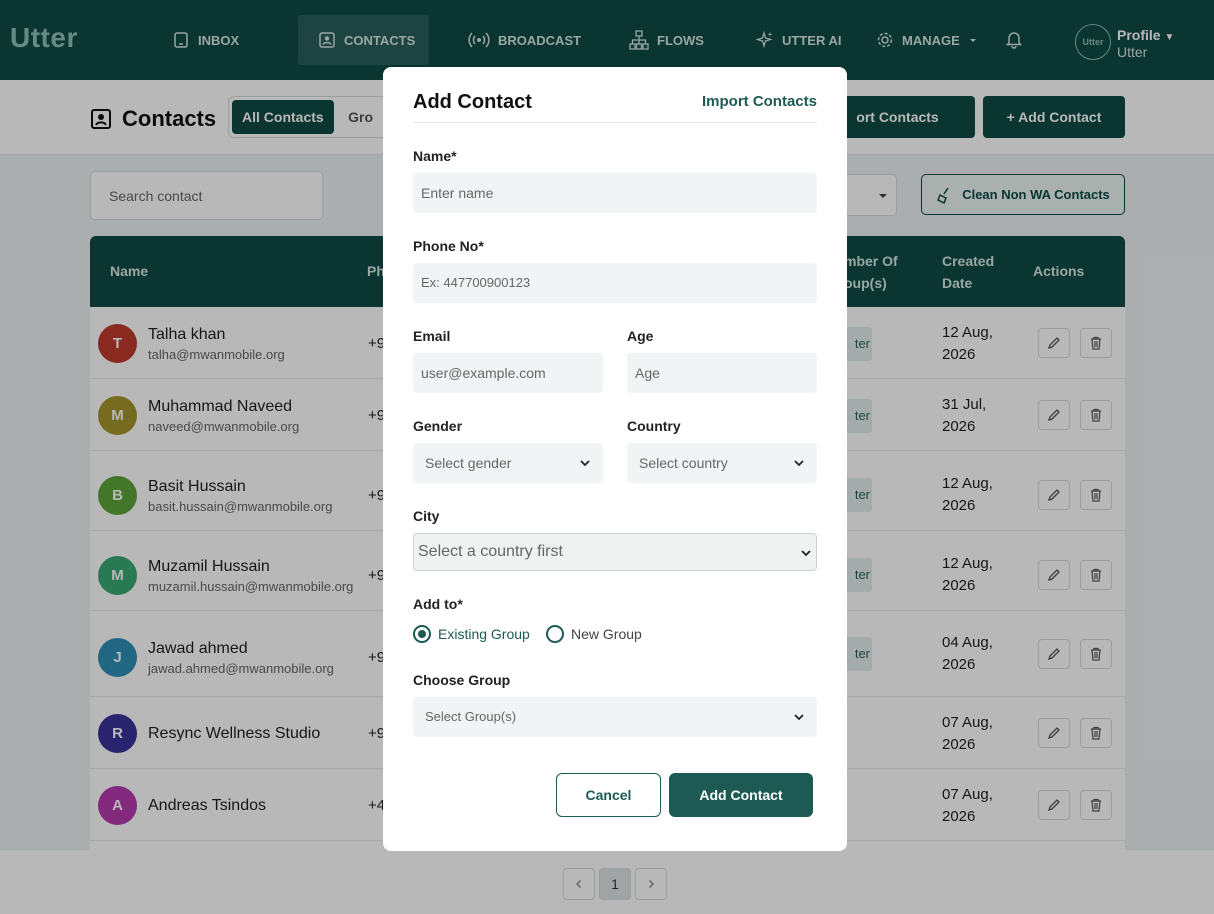  Describe the element at coordinates (490, 551) in the screenshot. I see `city-select-value: Select a country first` at that location.